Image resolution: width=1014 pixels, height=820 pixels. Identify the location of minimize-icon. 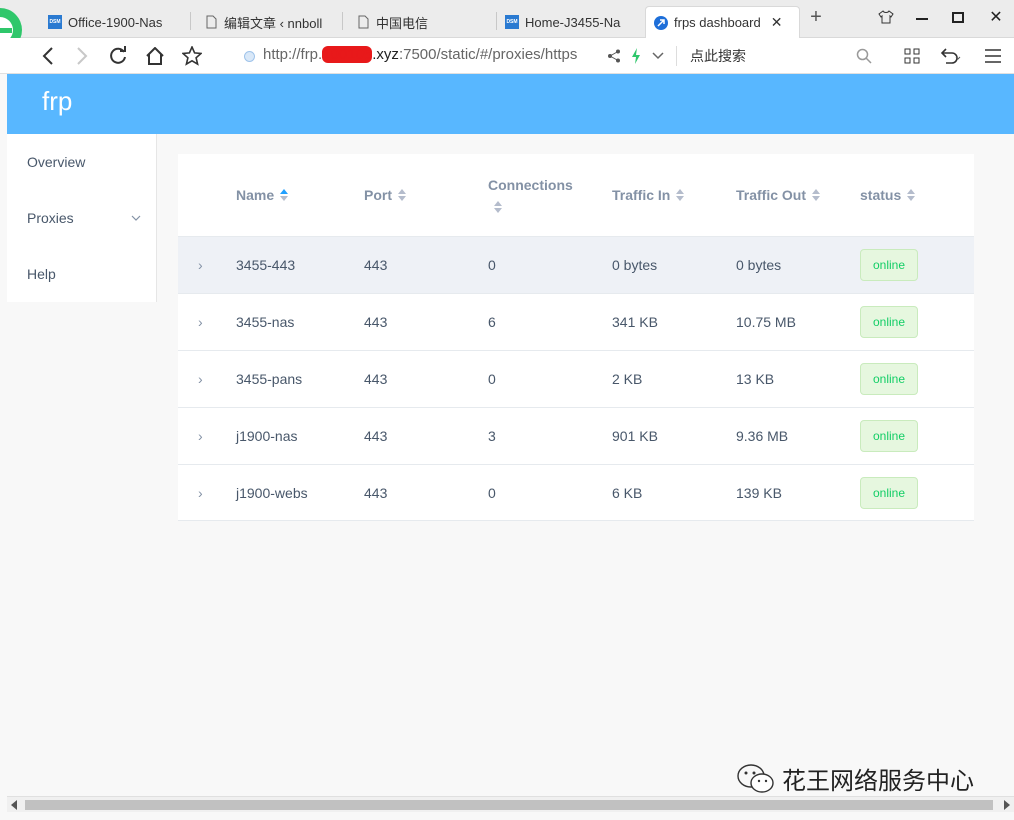
(922, 17).